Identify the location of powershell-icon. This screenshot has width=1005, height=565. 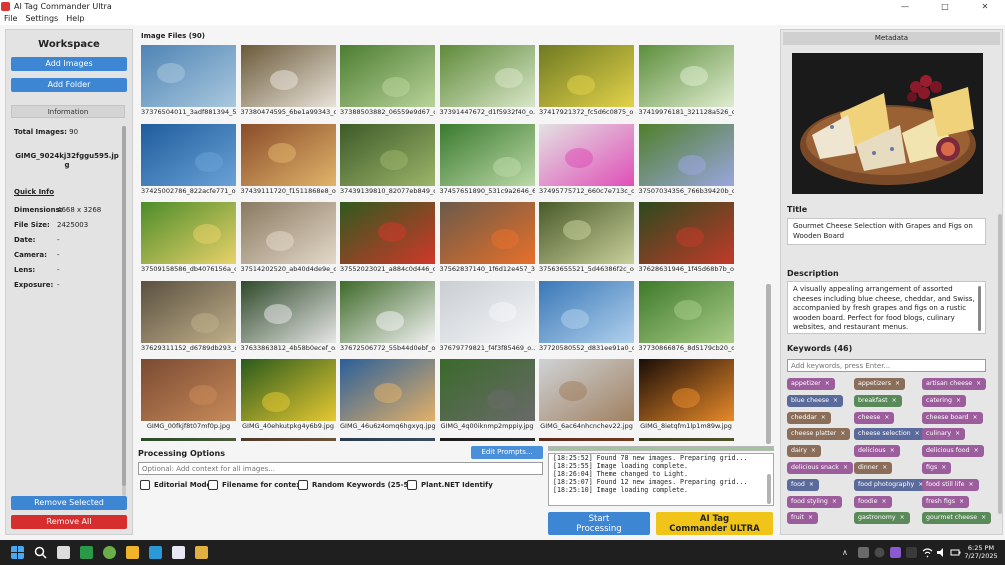
(178, 552).